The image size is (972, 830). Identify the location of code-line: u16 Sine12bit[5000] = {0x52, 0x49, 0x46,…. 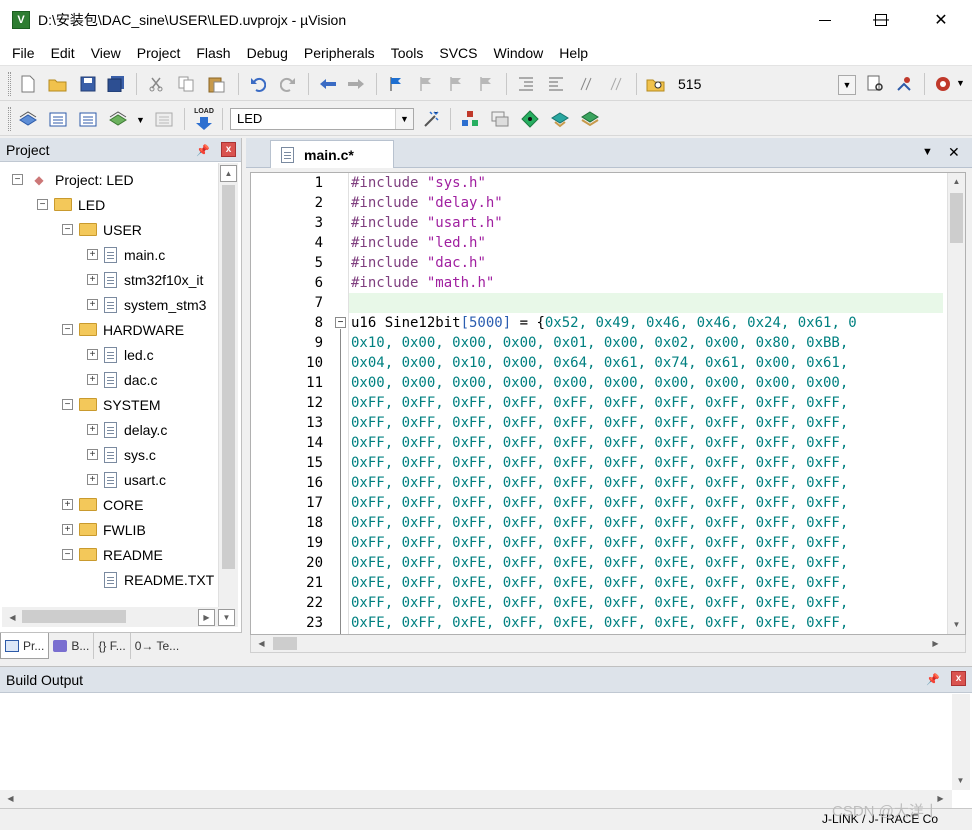
(646, 323).